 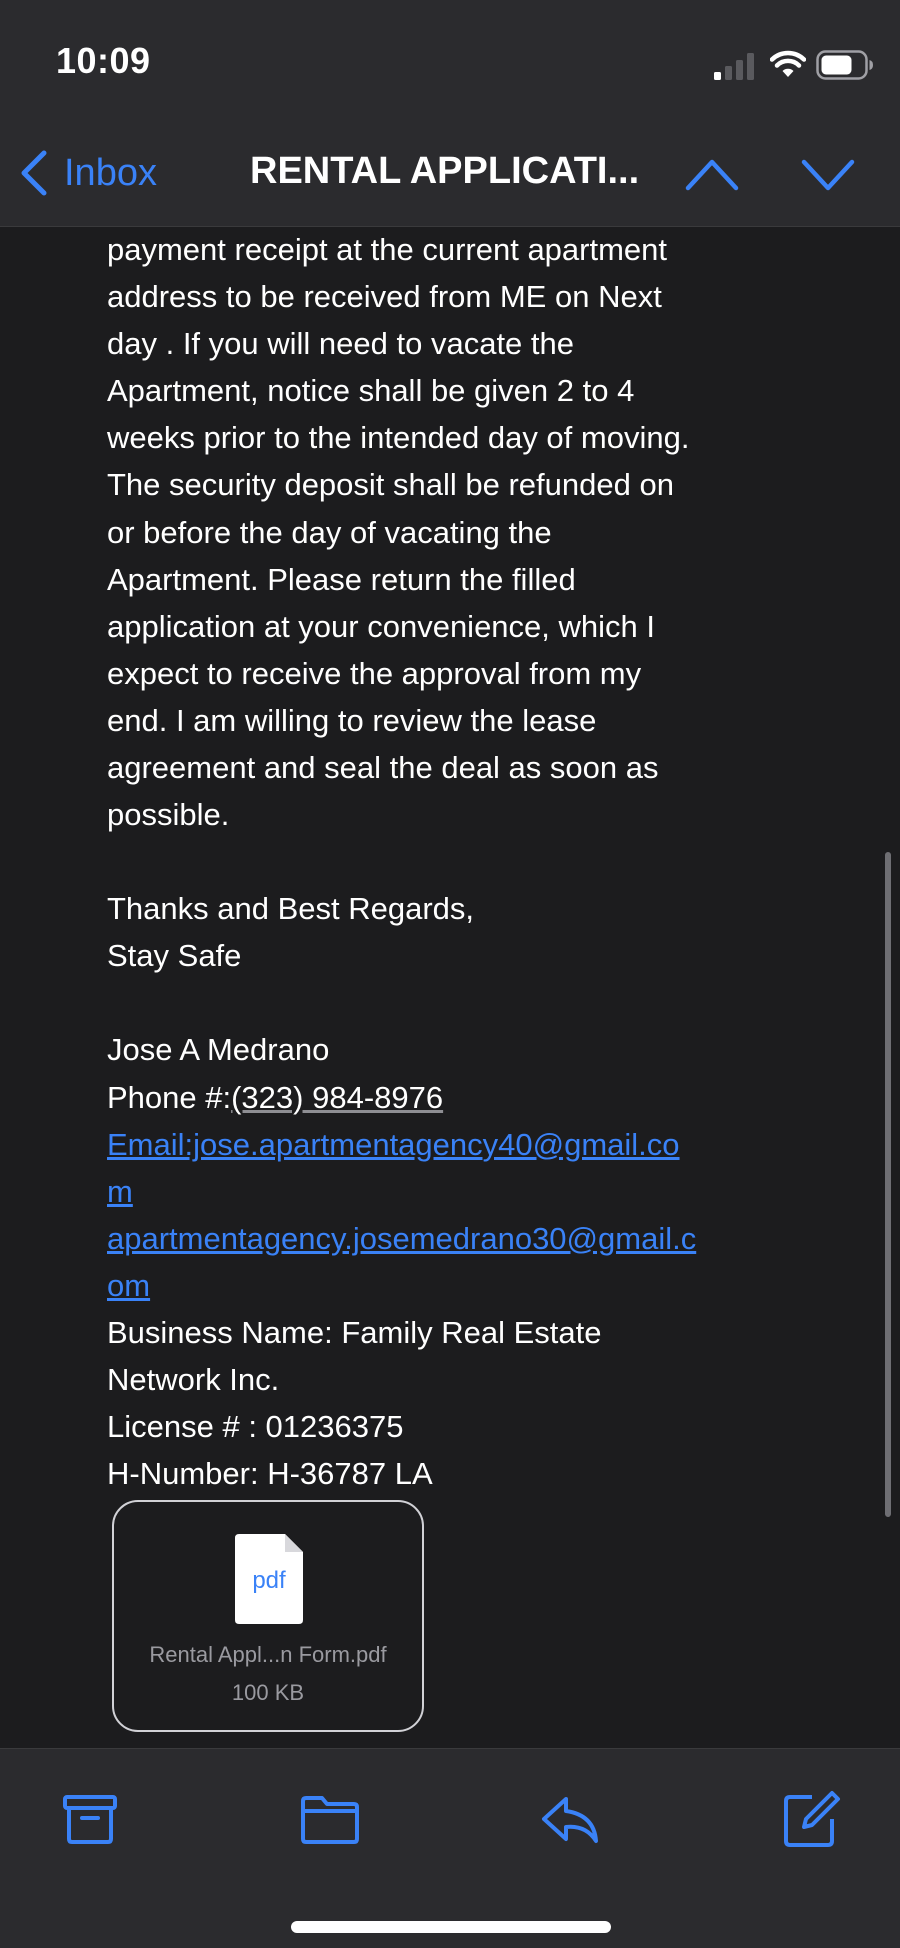 What do you see at coordinates (450, 1848) in the screenshot?
I see `bottom-toolbar` at bounding box center [450, 1848].